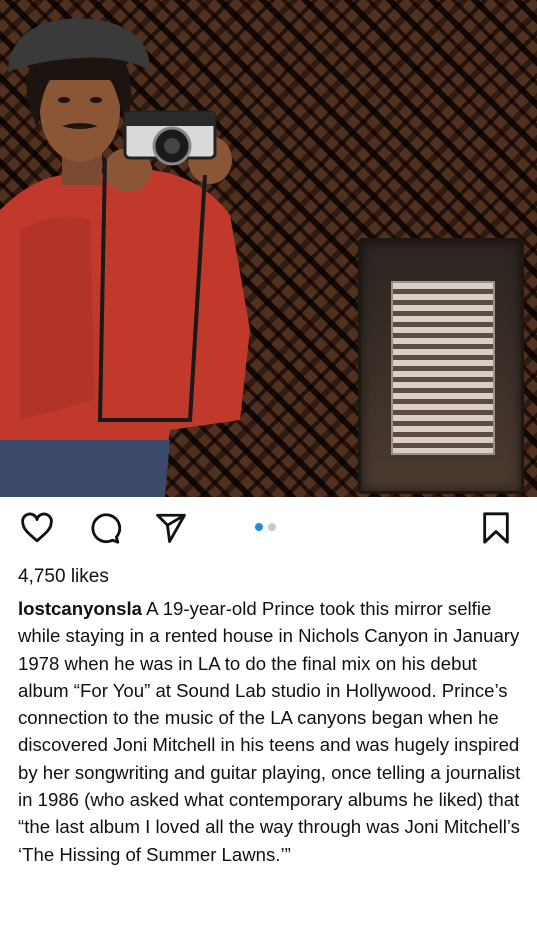 This screenshot has width=537, height=931. What do you see at coordinates (171, 528) in the screenshot?
I see `paper-plane-icon` at bounding box center [171, 528].